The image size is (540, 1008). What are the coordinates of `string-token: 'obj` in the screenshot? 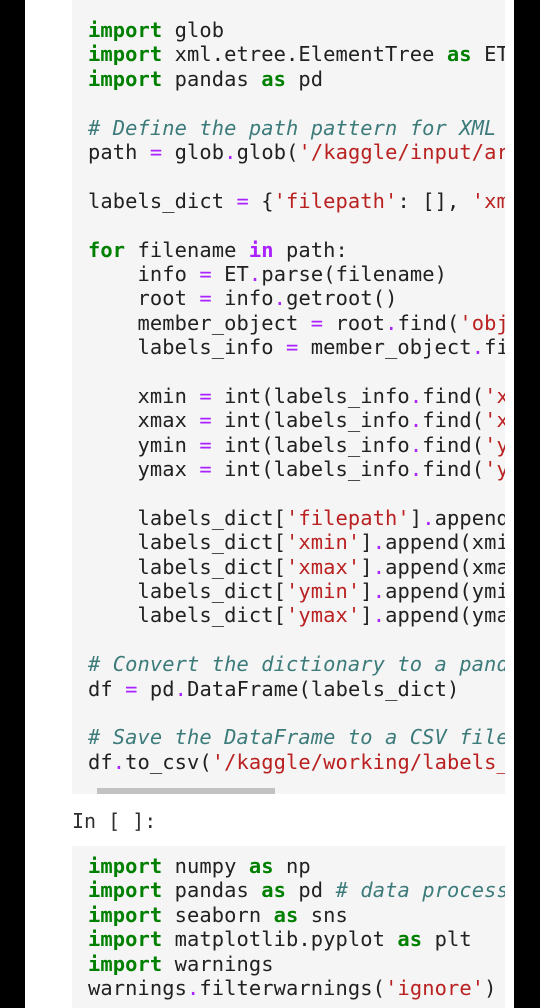 It's located at (482, 322).